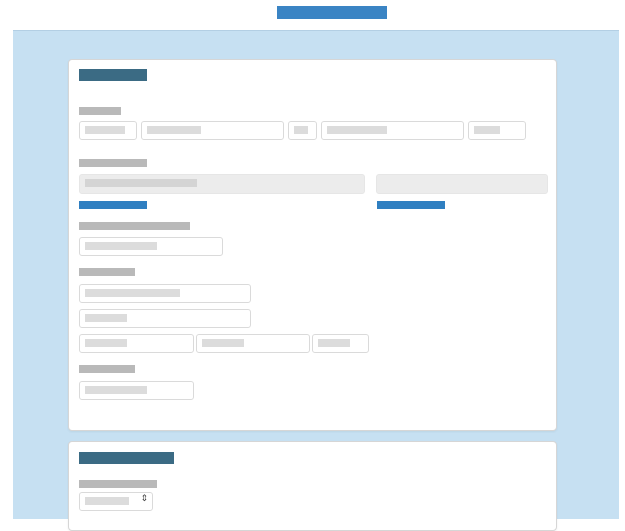 The width and height of the screenshot is (625, 531). I want to click on second-card-select: ⇕, so click(116, 501).